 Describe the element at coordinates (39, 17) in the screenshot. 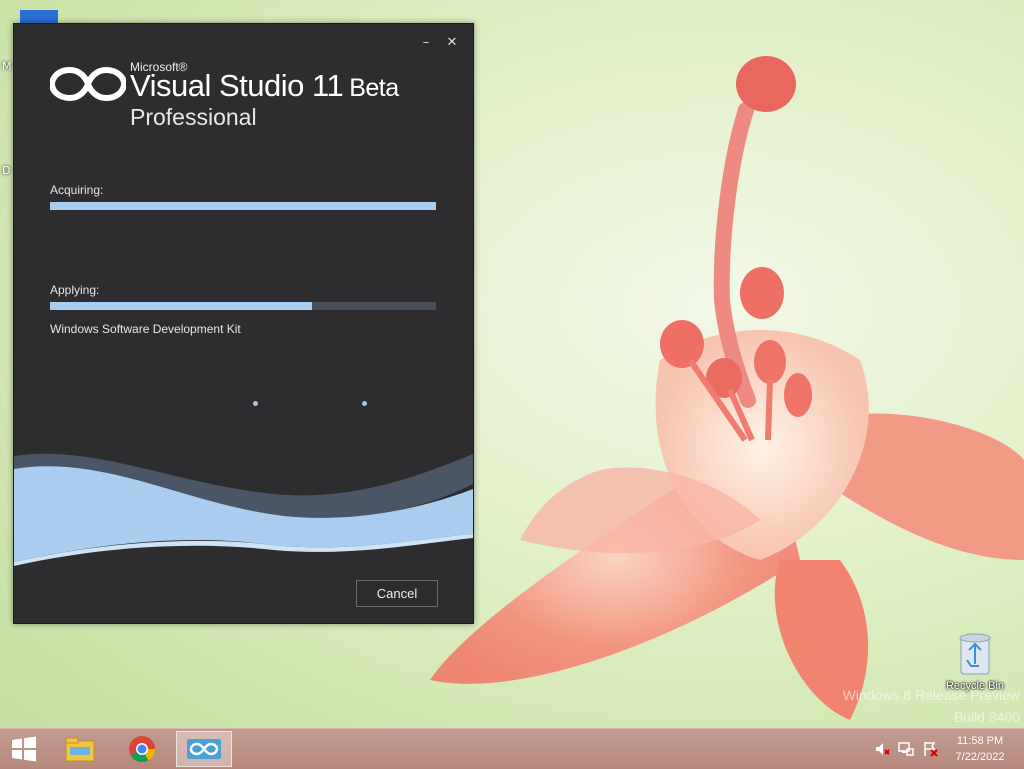

I see `desktop-icon-partial` at that location.